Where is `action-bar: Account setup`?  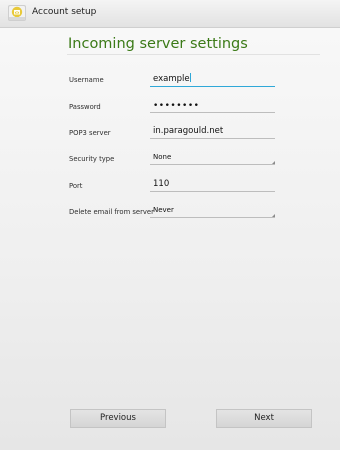
action-bar: Account setup is located at coordinates (170, 14).